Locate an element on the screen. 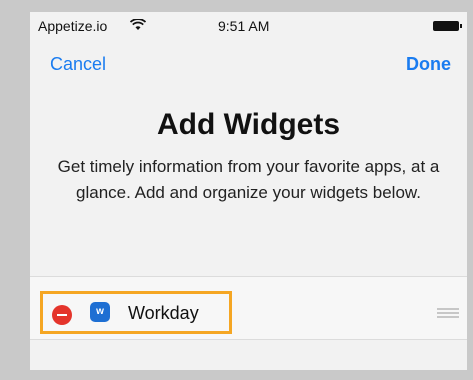 Image resolution: width=473 pixels, height=380 pixels. clock: 9:51 AM is located at coordinates (244, 26).